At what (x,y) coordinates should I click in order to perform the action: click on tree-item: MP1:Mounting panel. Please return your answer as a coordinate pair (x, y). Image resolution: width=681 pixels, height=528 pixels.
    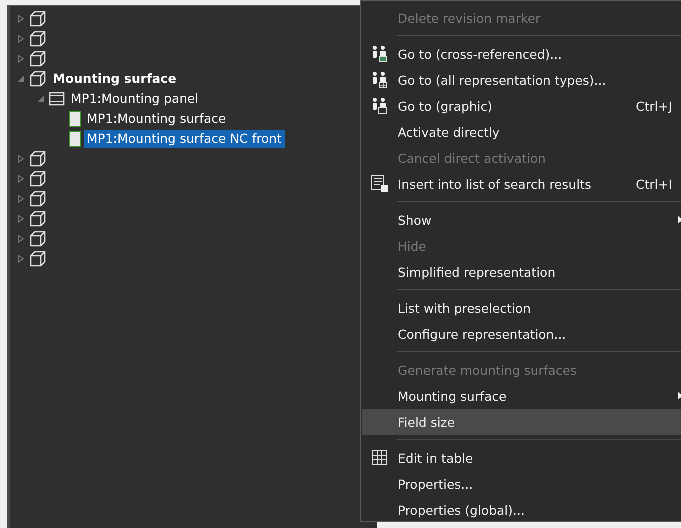
    Looking at the image, I should click on (135, 99).